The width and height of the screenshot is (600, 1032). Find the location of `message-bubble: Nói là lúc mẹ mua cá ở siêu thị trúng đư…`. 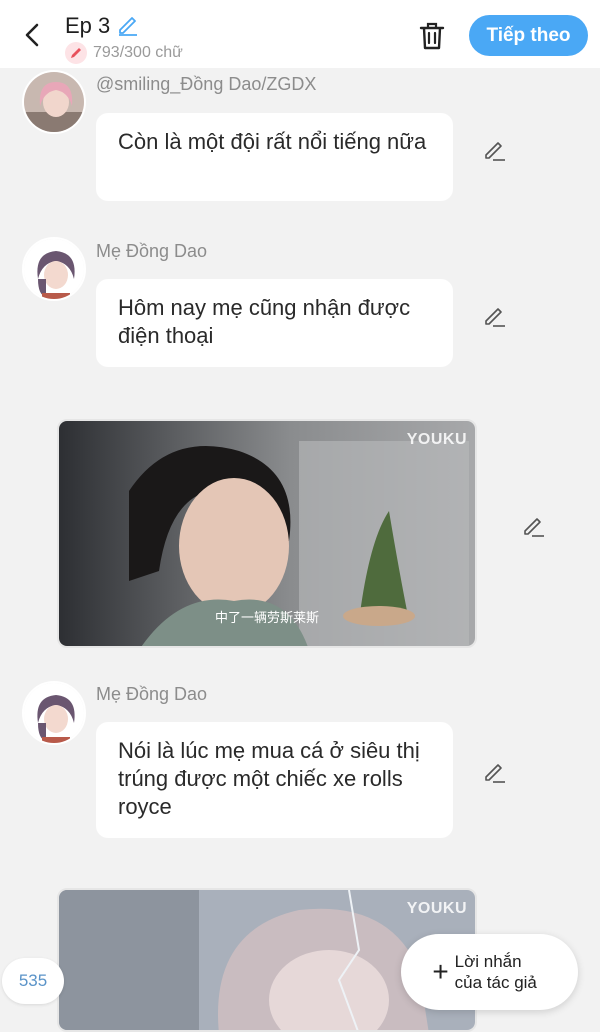

message-bubble: Nói là lúc mẹ mua cá ở siêu thị trúng đư… is located at coordinates (274, 780).